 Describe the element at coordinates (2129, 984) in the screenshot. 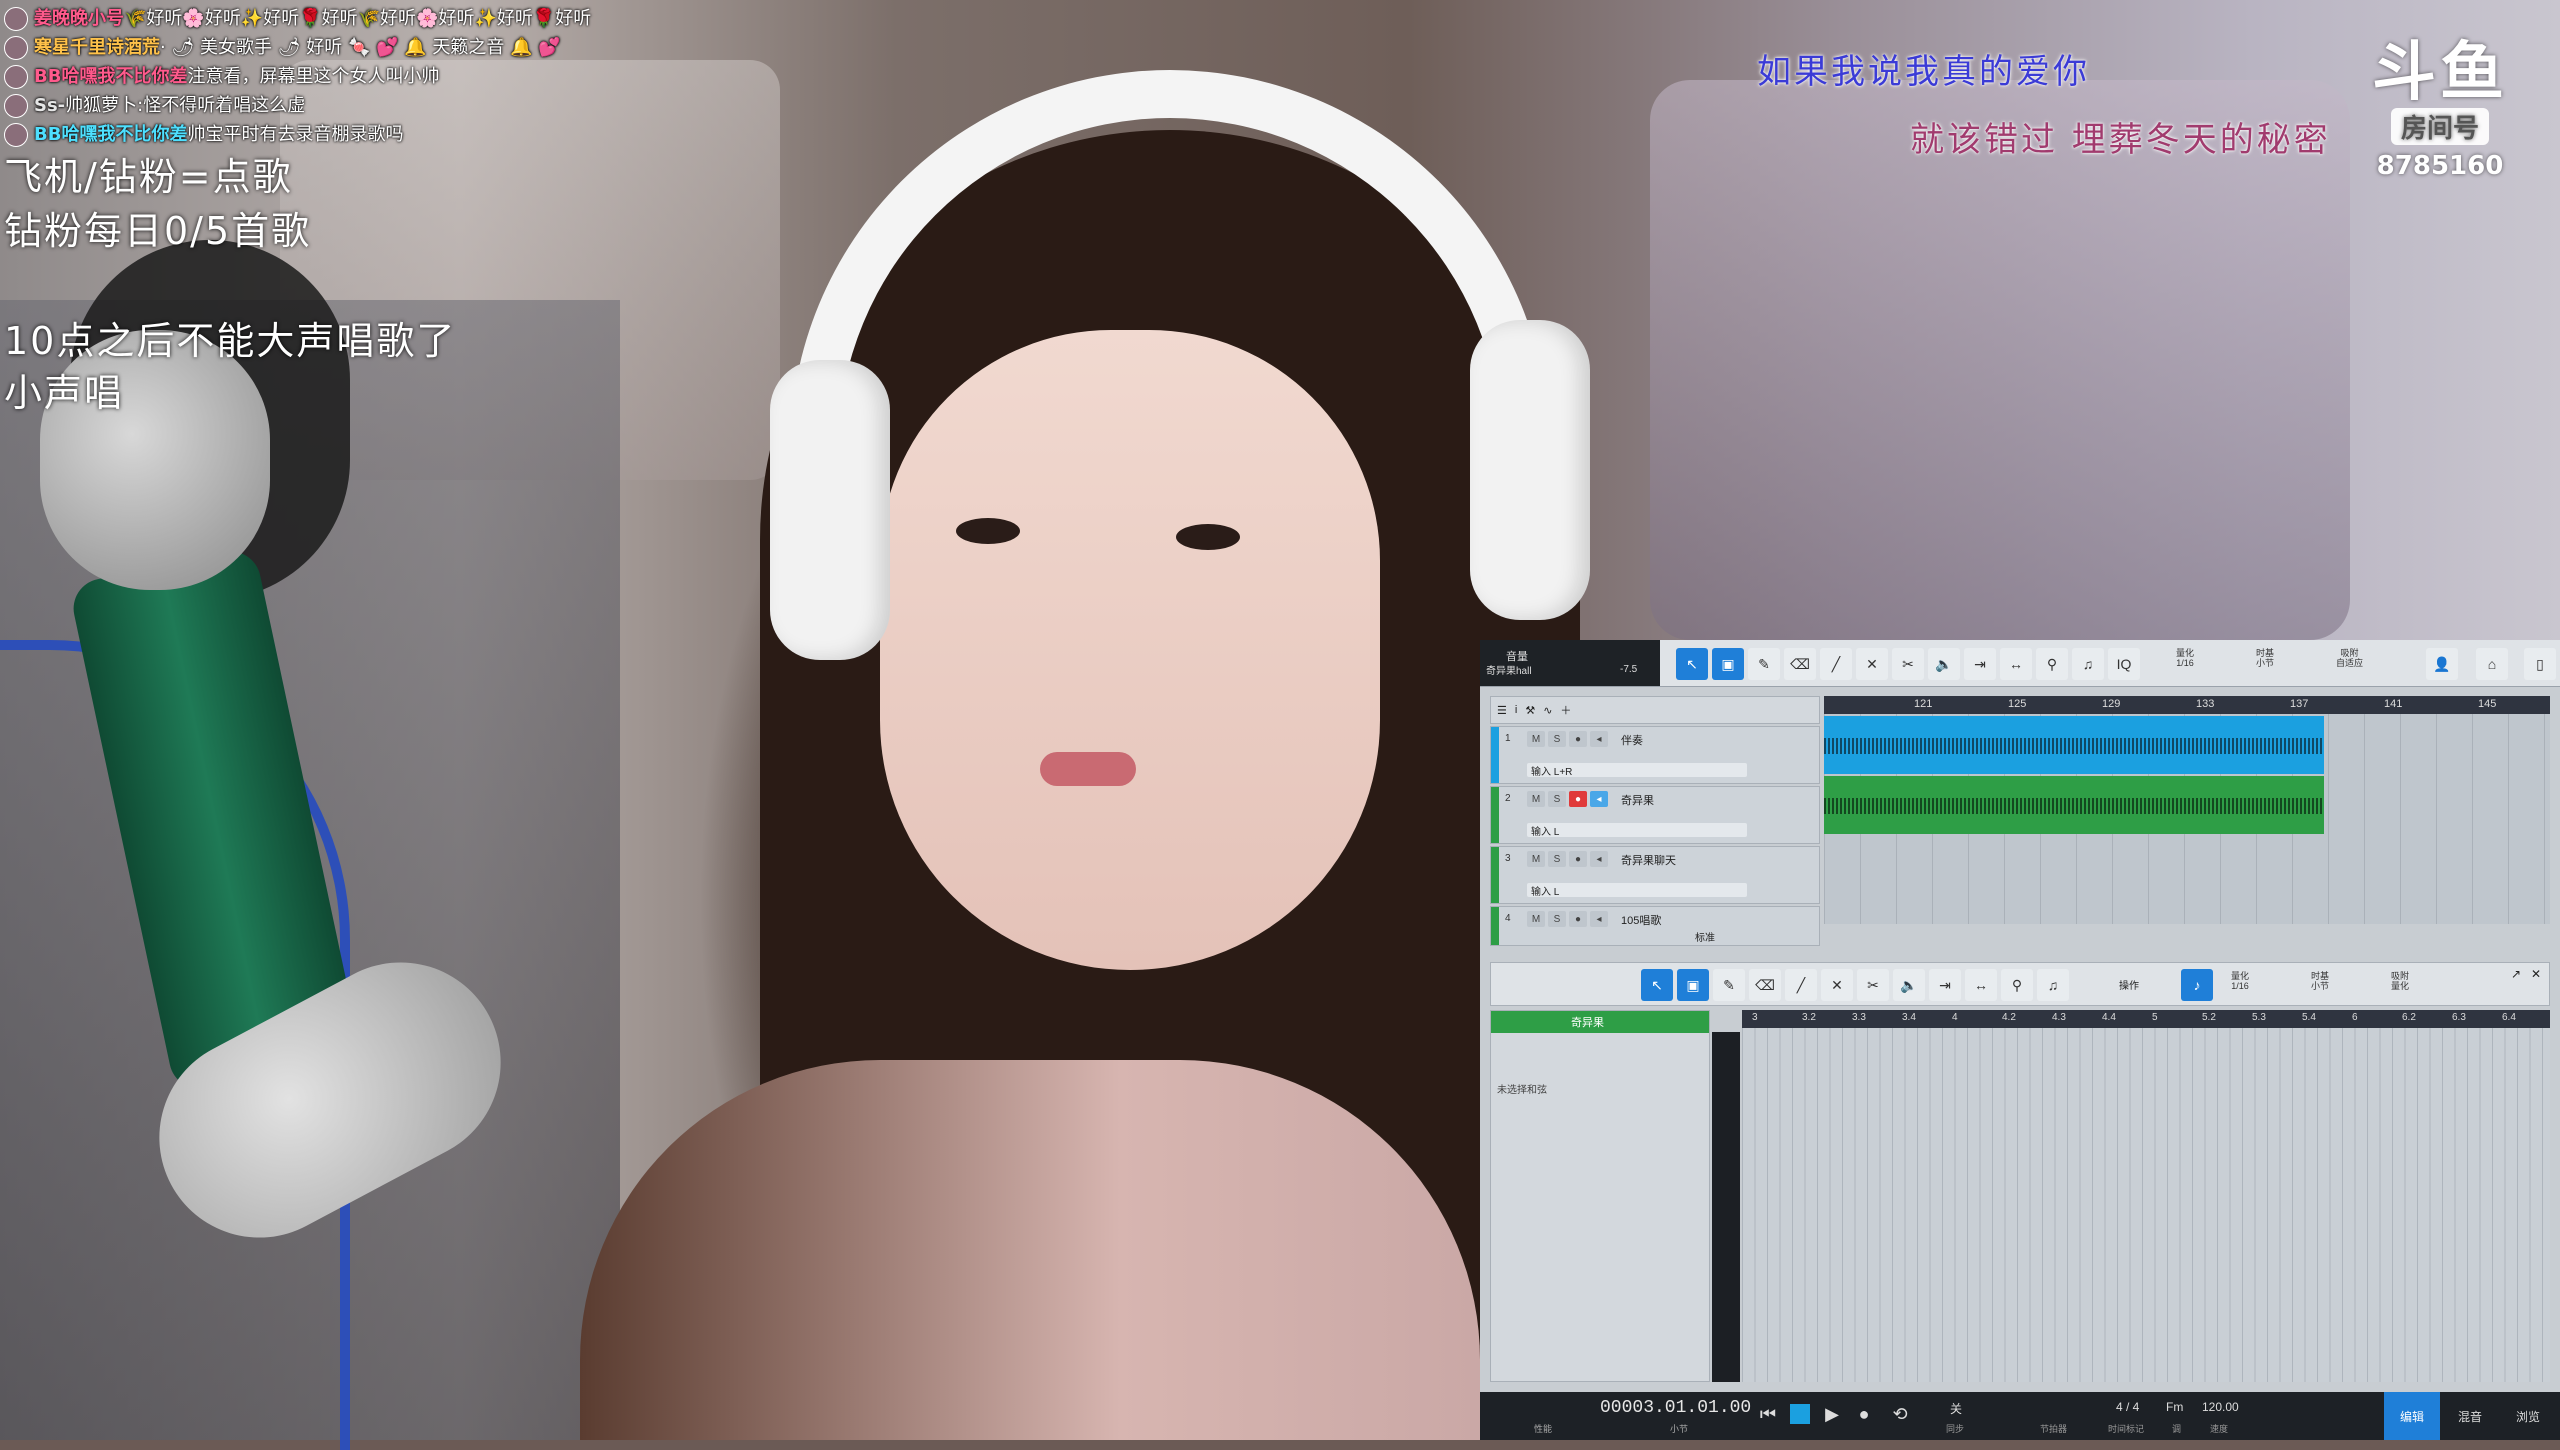

I see `operations-menu: 操作` at that location.